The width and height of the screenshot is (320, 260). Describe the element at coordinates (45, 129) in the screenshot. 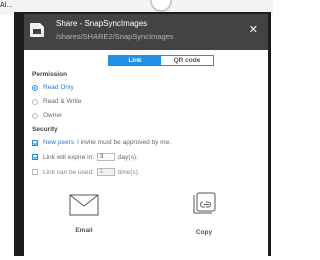

I see `security-title: Security` at that location.